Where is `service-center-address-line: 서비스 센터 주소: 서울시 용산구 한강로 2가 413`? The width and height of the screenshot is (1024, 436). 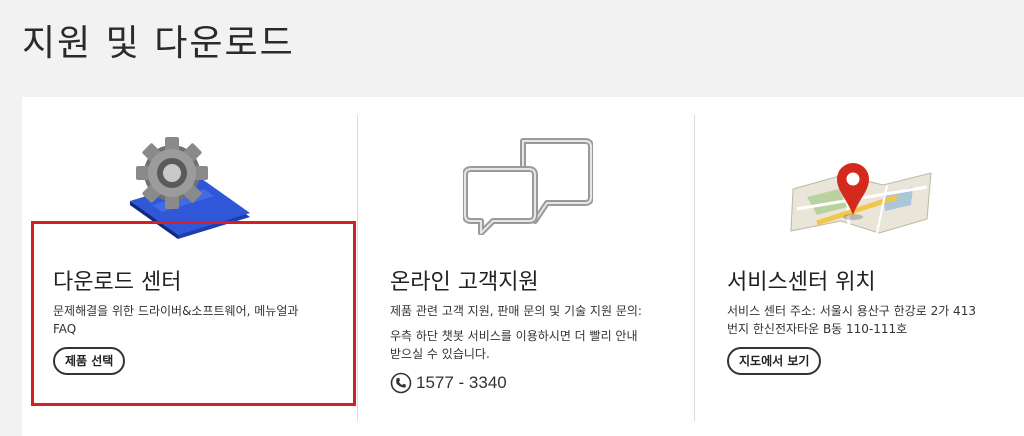
service-center-address-line: 서비스 센터 주소: 서울시 용산구 한강로 2가 413 is located at coordinates (851, 311).